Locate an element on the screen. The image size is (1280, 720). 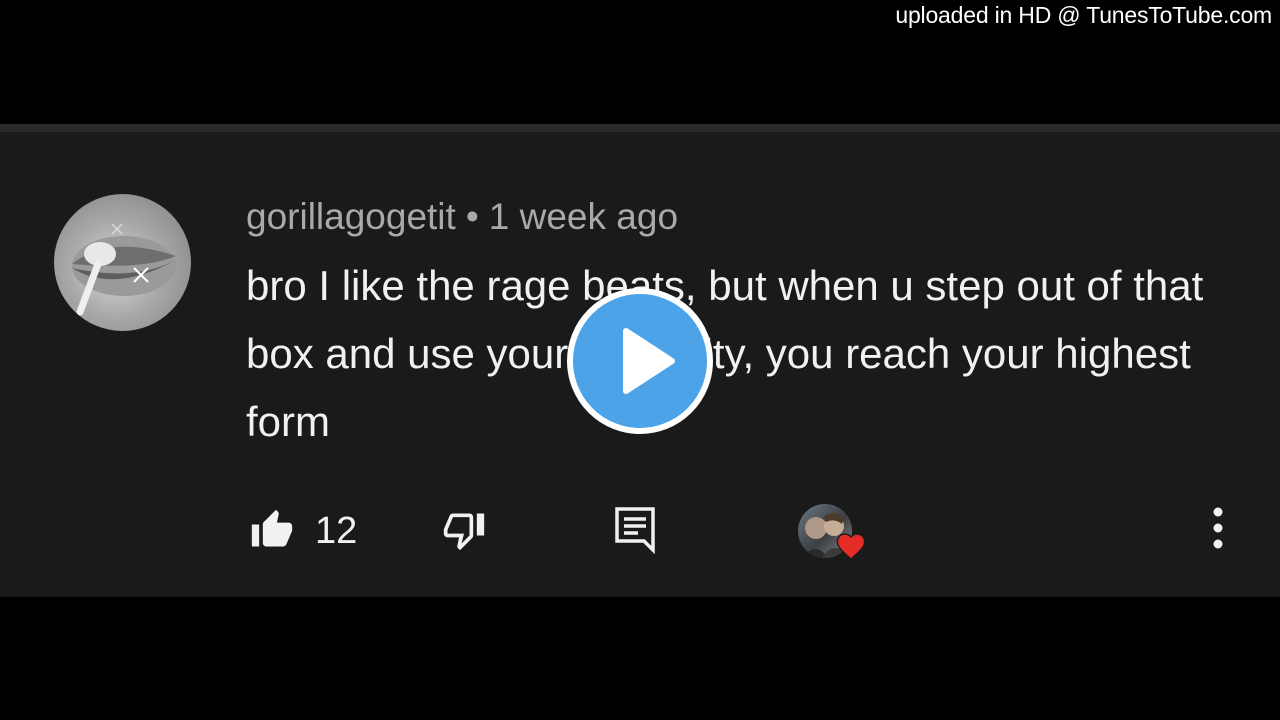
comment-actions: 12 is located at coordinates (640, 534).